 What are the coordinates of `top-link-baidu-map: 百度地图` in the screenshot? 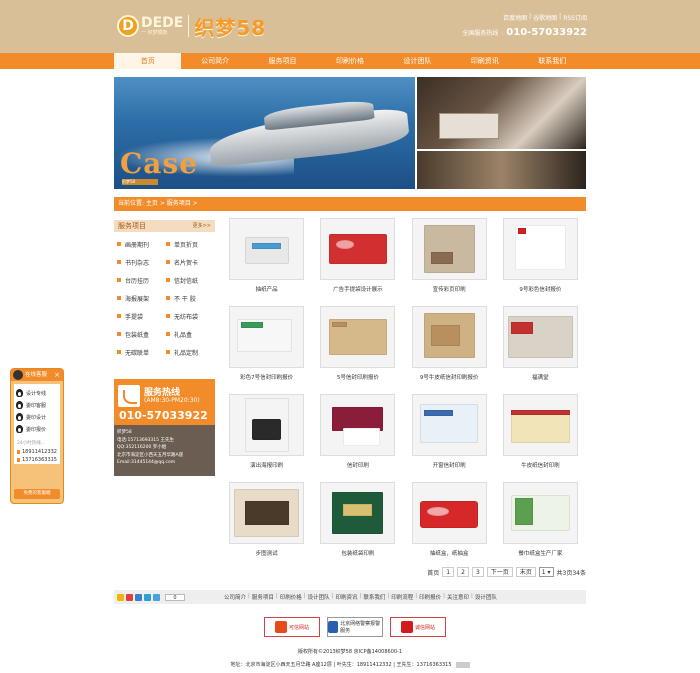 It's located at (515, 17).